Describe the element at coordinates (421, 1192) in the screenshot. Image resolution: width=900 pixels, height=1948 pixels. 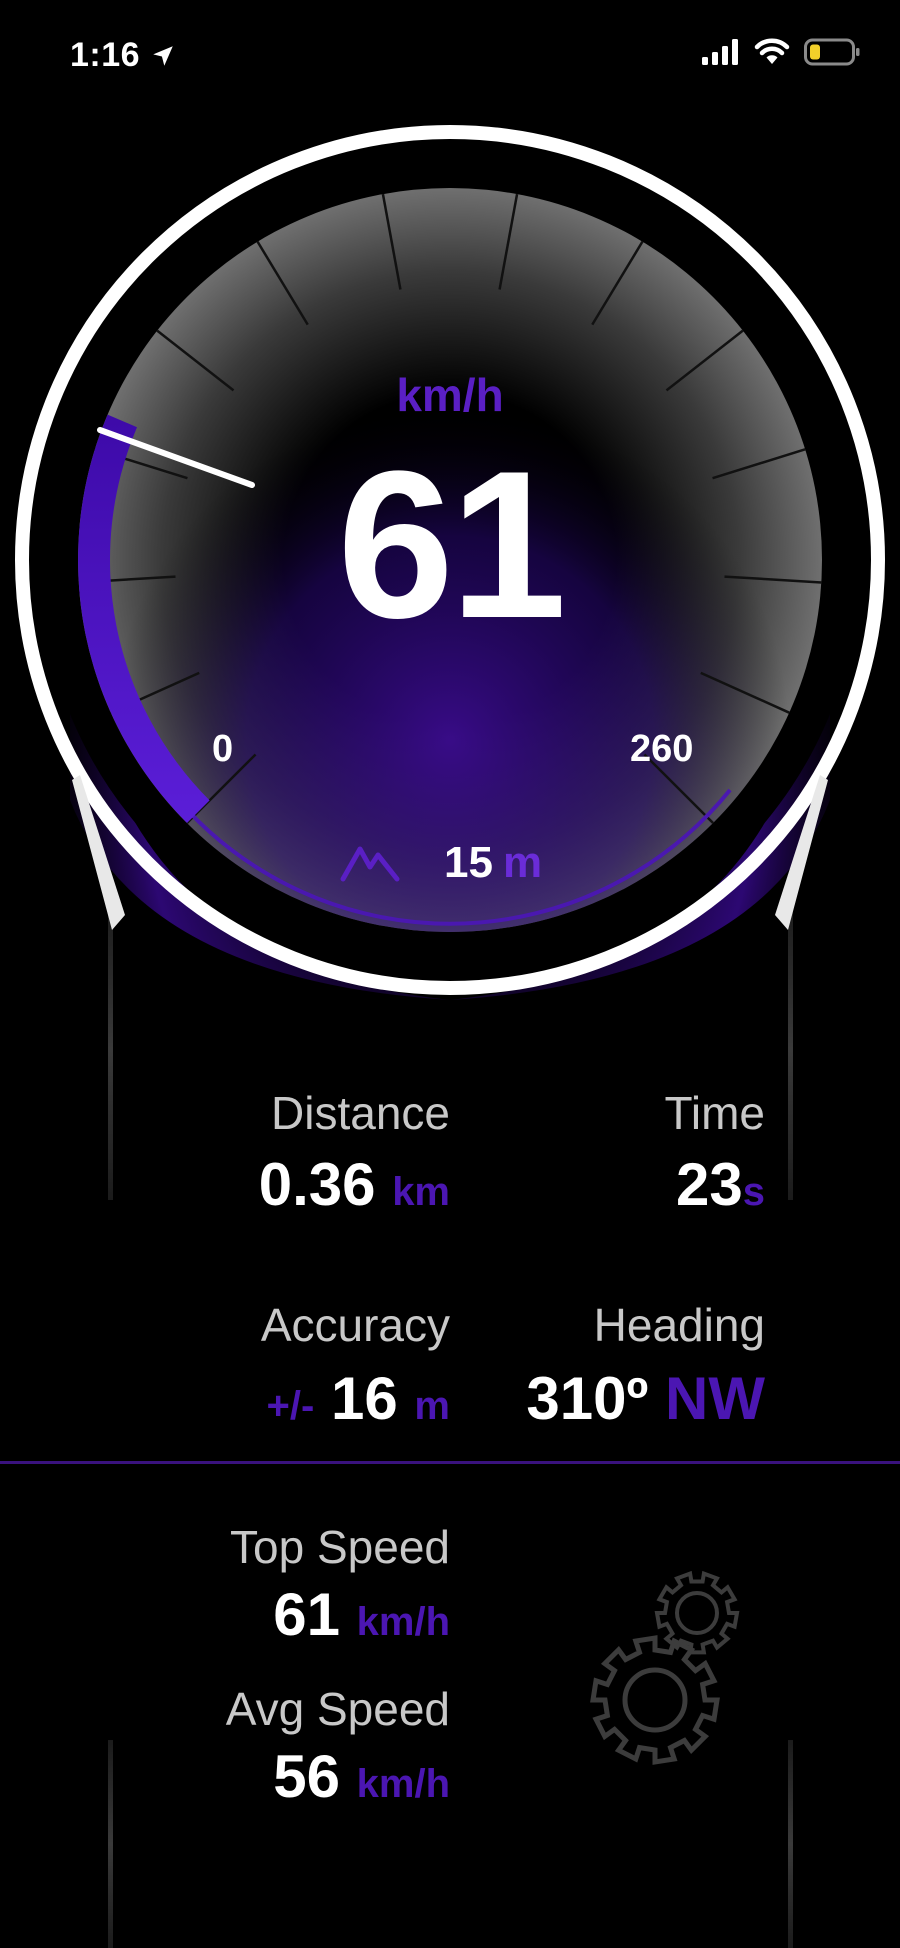
I see `distance-unit: km` at that location.